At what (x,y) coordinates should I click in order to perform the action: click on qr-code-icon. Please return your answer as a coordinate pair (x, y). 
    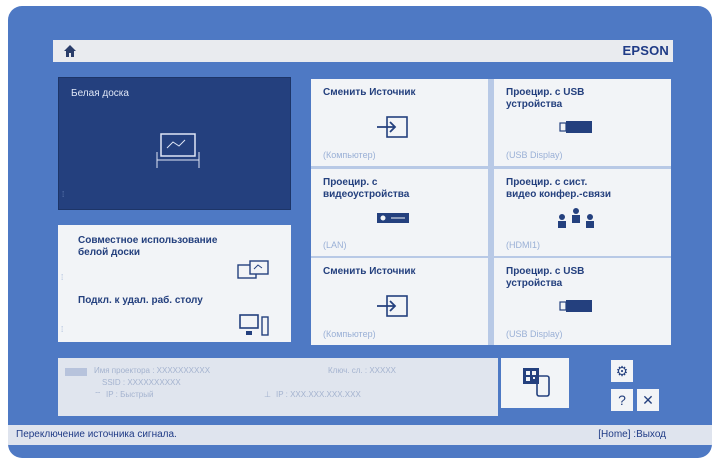
    Looking at the image, I should click on (536, 382).